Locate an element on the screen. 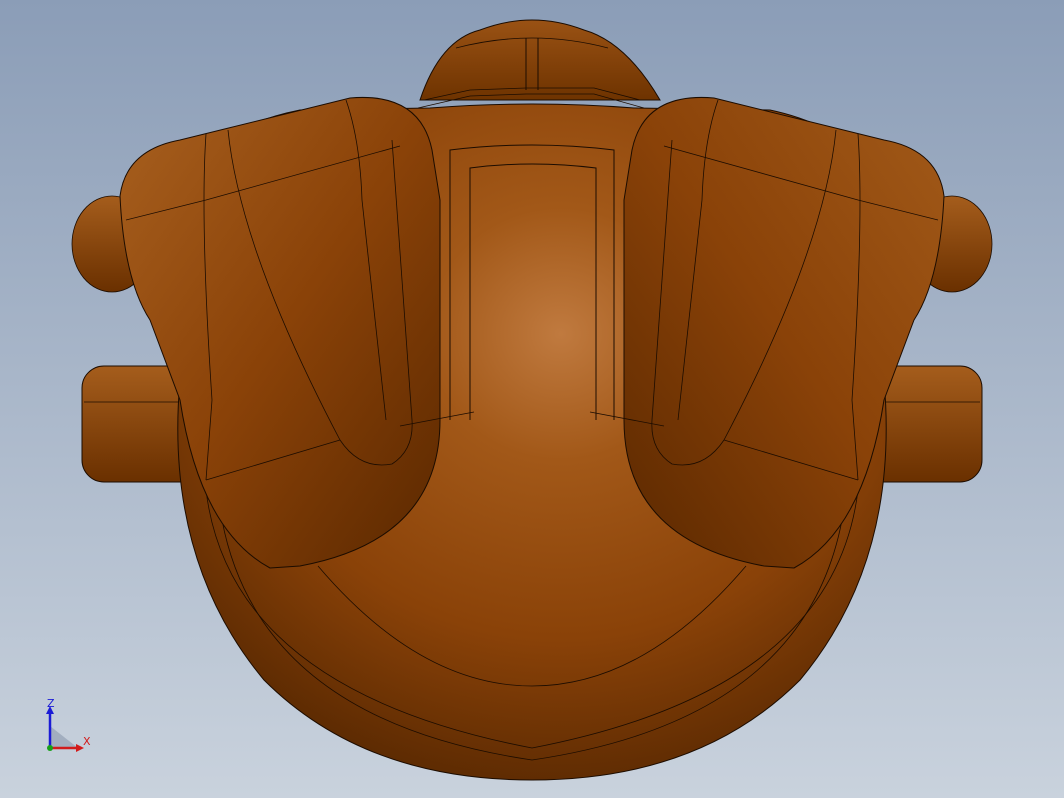 This screenshot has width=1064, height=798. x-axis-label: X is located at coordinates (87, 741).